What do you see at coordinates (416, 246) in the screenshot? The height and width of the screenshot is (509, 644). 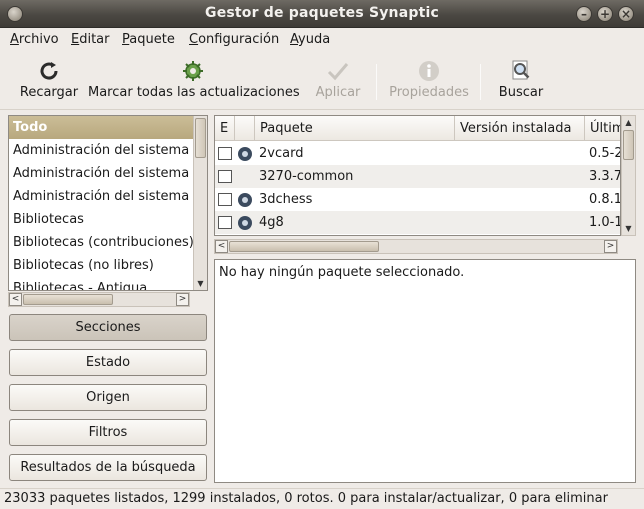 I see `packages-horizontal-scrollbar: < >` at bounding box center [416, 246].